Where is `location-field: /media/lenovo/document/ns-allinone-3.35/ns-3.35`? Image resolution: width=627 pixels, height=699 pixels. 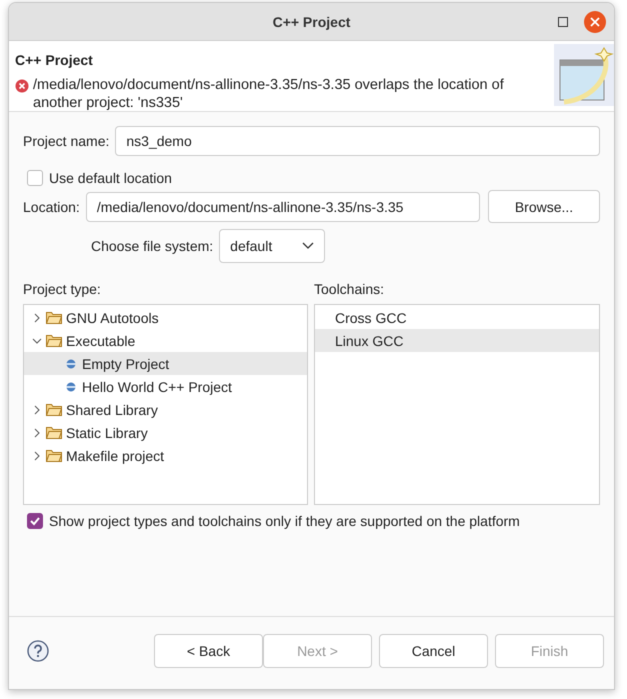
location-field: /media/lenovo/document/ns-allinone-3.35/ns-3.35 is located at coordinates (283, 207).